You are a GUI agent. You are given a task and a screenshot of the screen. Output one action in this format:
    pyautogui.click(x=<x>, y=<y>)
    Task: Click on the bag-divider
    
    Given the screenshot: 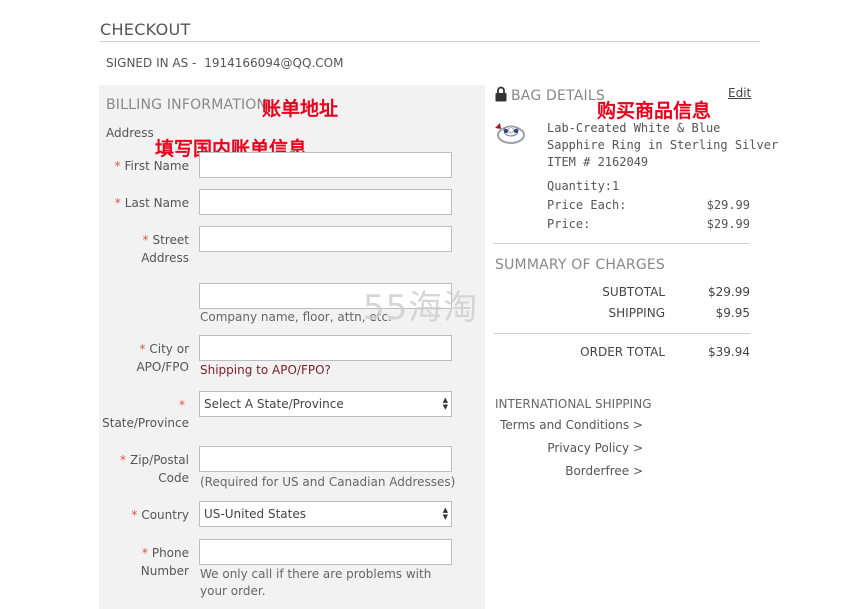 What is the action you would take?
    pyautogui.click(x=622, y=243)
    